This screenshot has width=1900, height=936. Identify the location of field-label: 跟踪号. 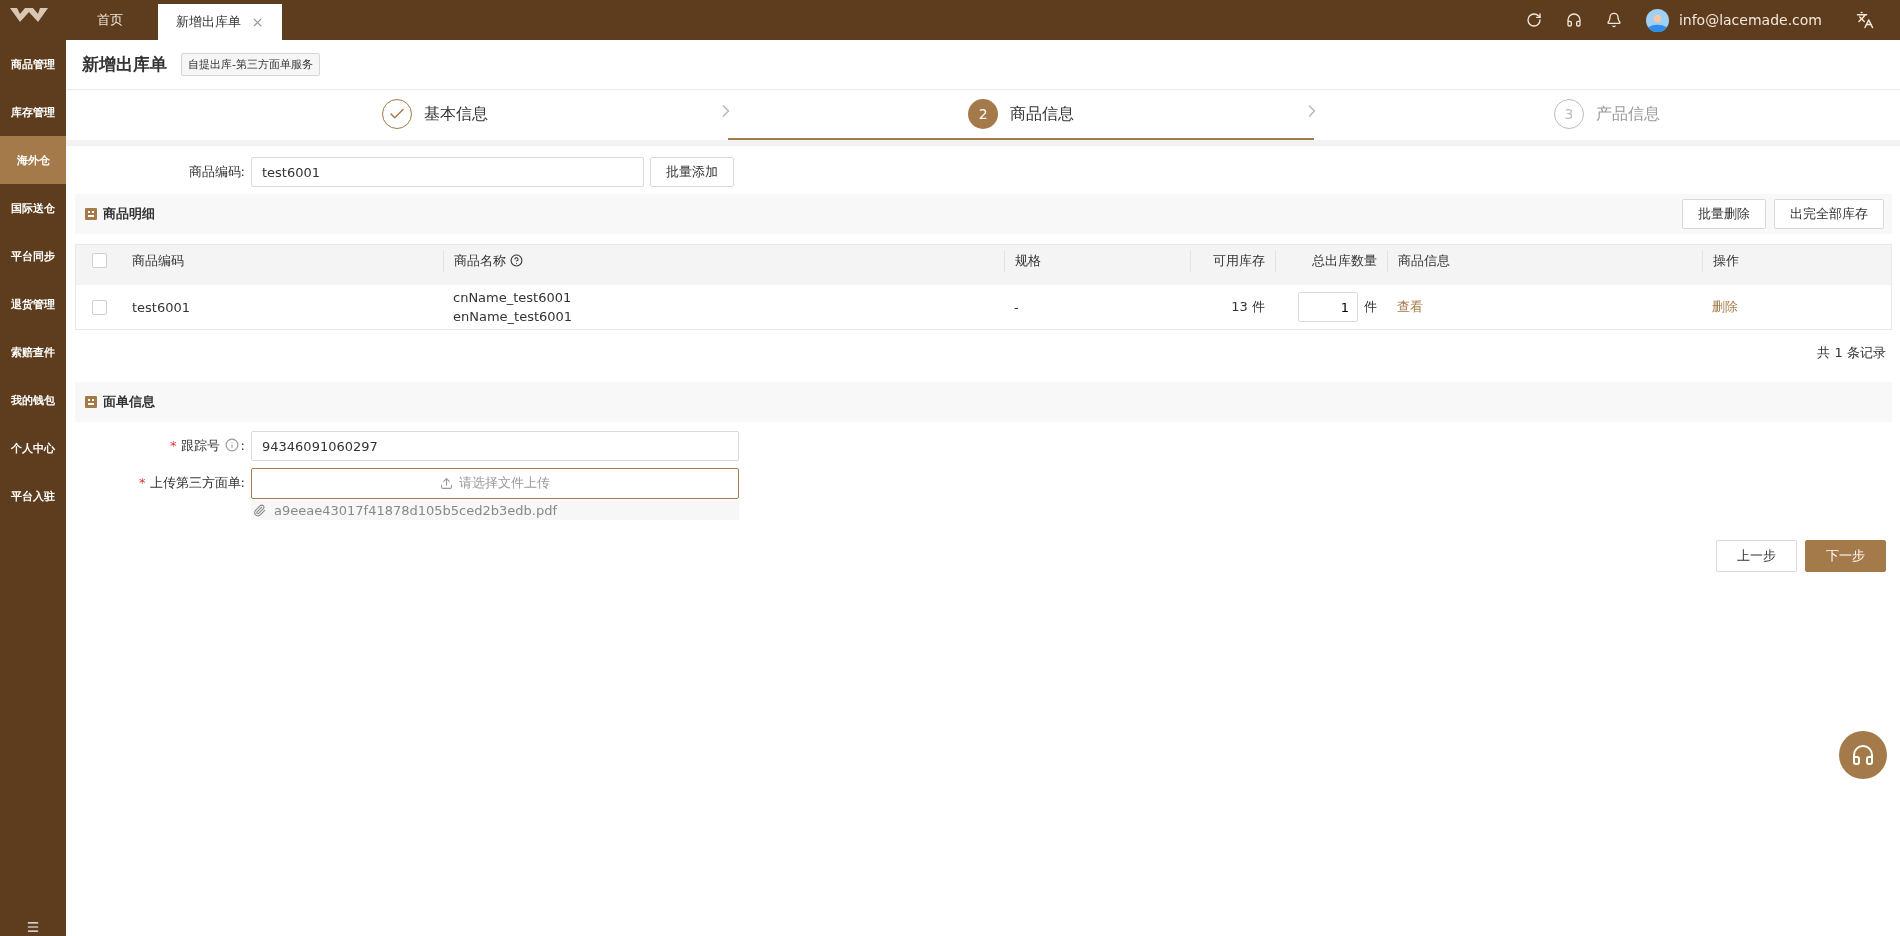
(200, 445).